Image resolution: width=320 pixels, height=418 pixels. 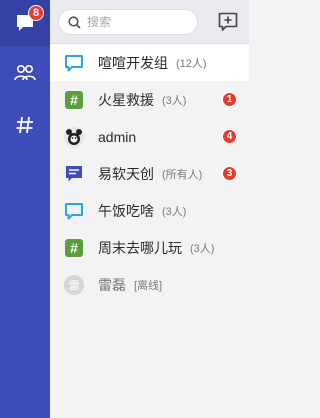 I want to click on conversation-item: 喧喧开发组 (12人), so click(x=149, y=62).